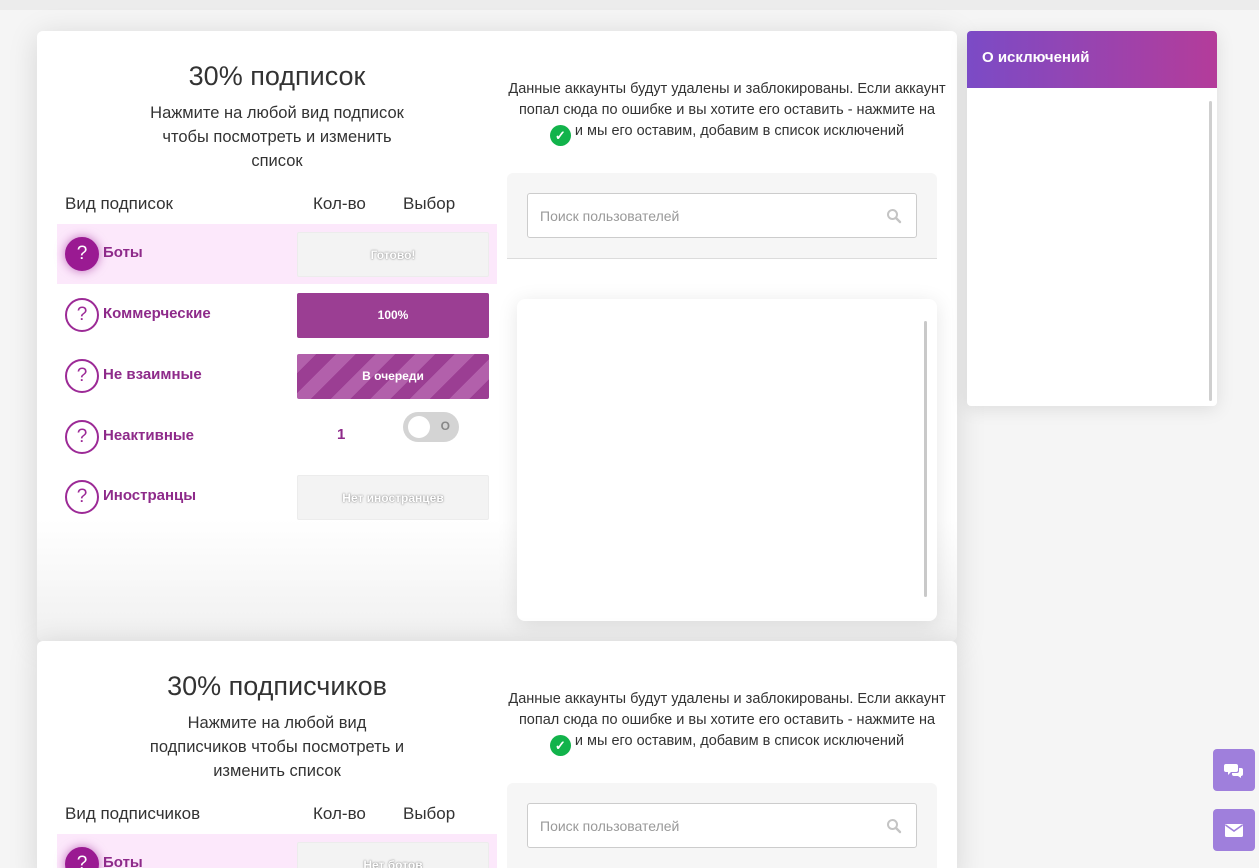 This screenshot has height=868, width=1259. I want to click on column-header-type: Вид подписчиков, so click(133, 813).